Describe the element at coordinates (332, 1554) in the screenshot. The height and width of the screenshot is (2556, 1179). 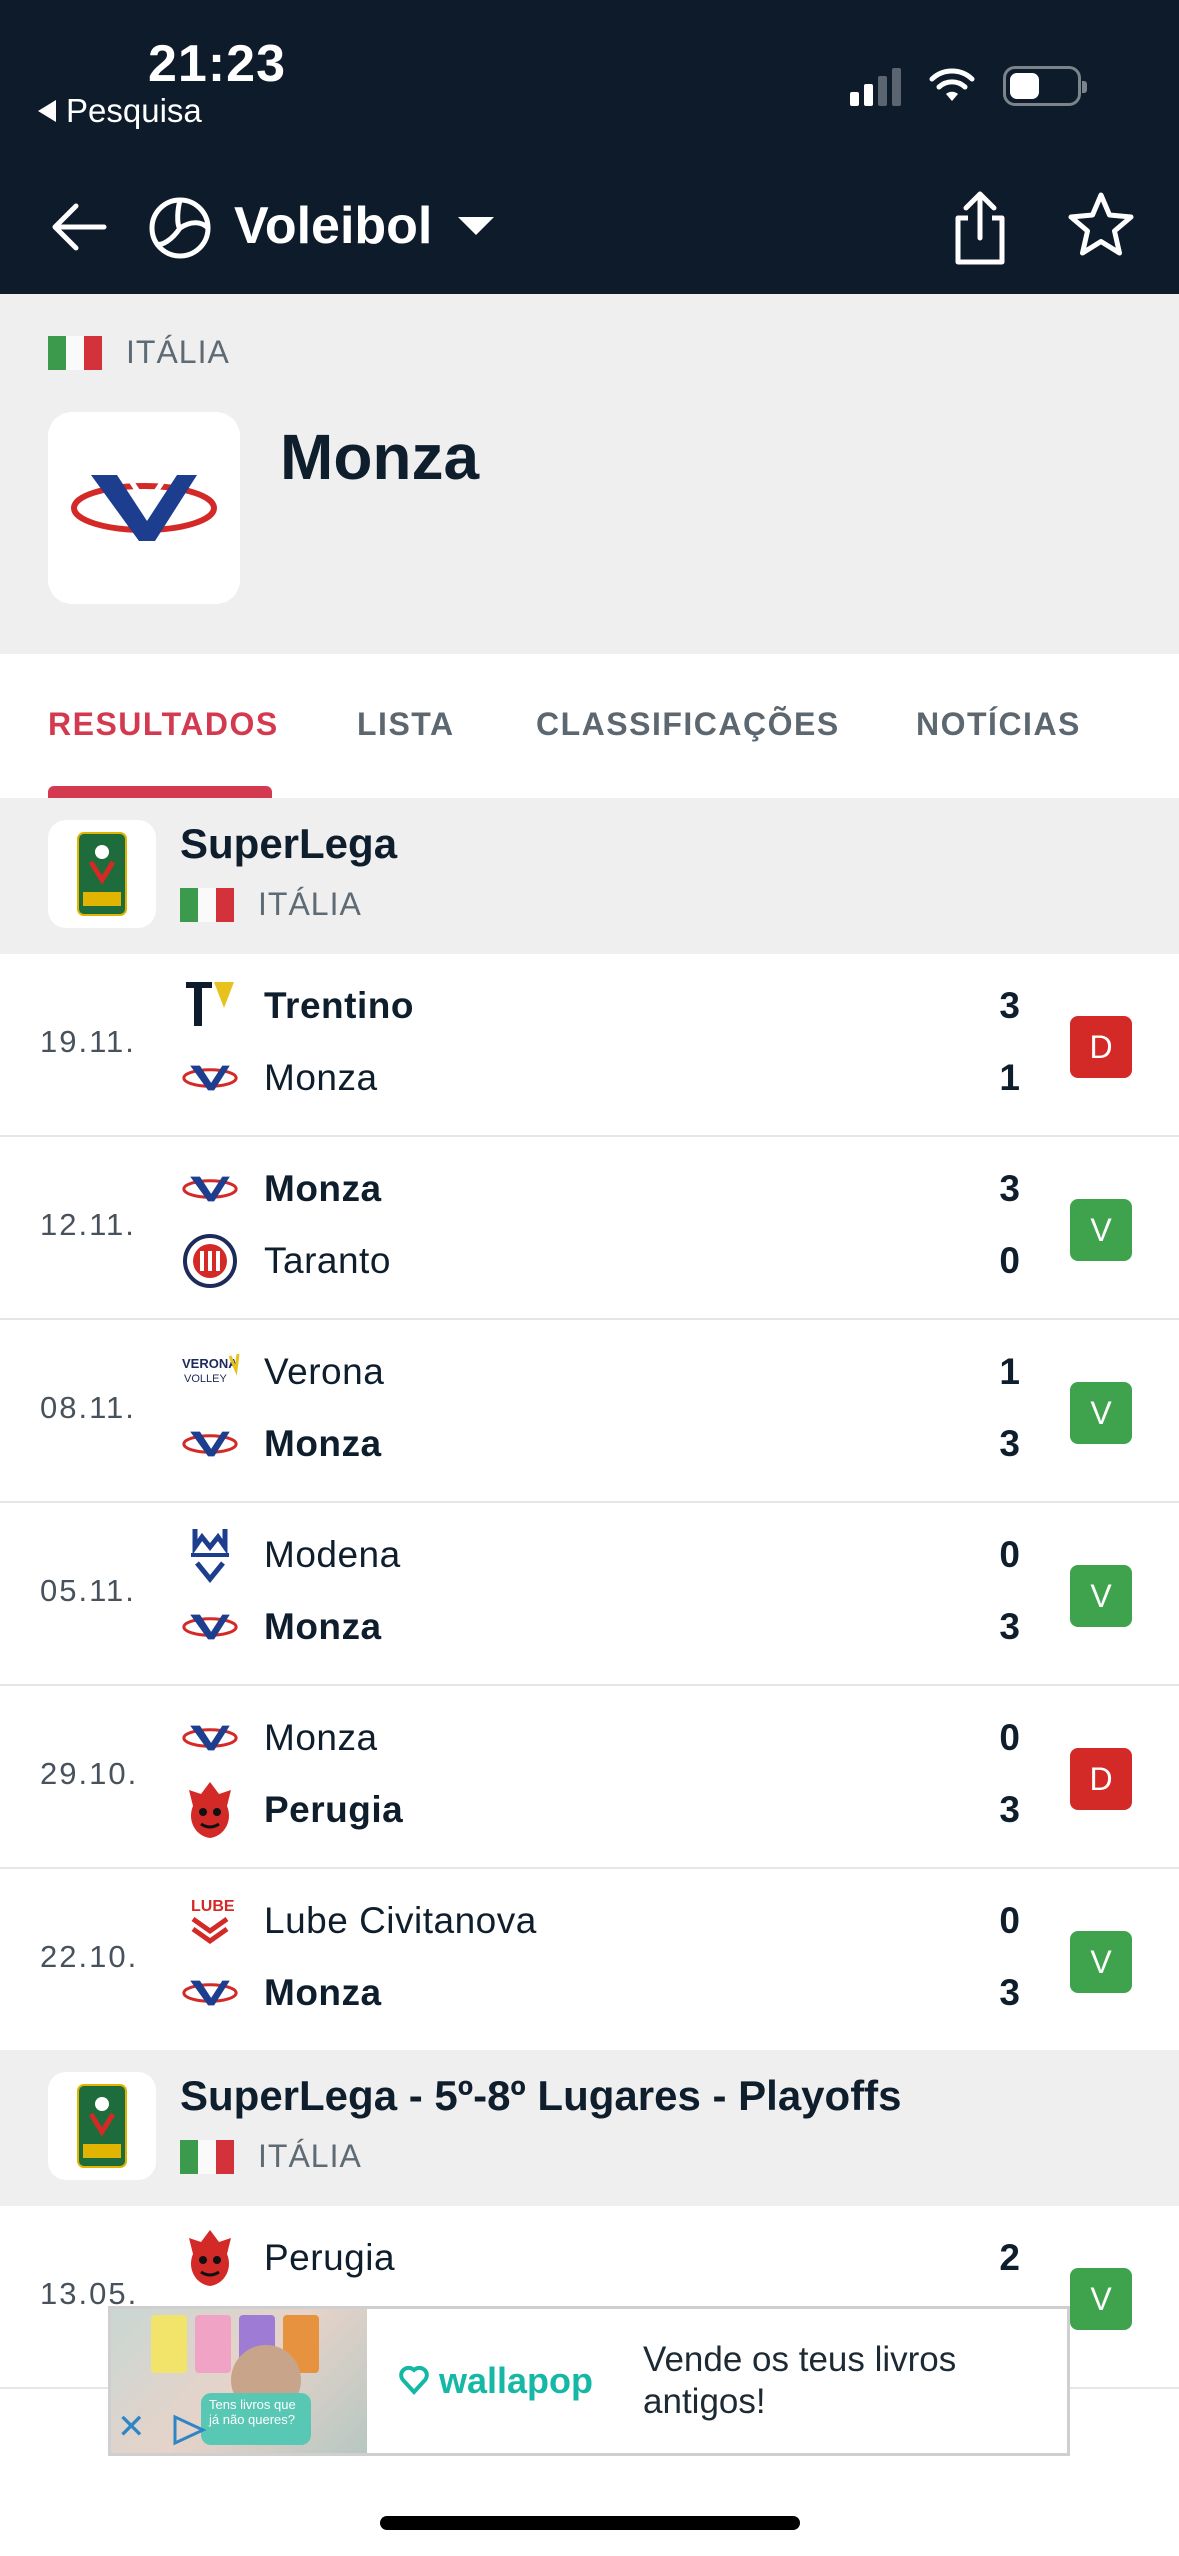
I see `home-team-name: Modena` at that location.